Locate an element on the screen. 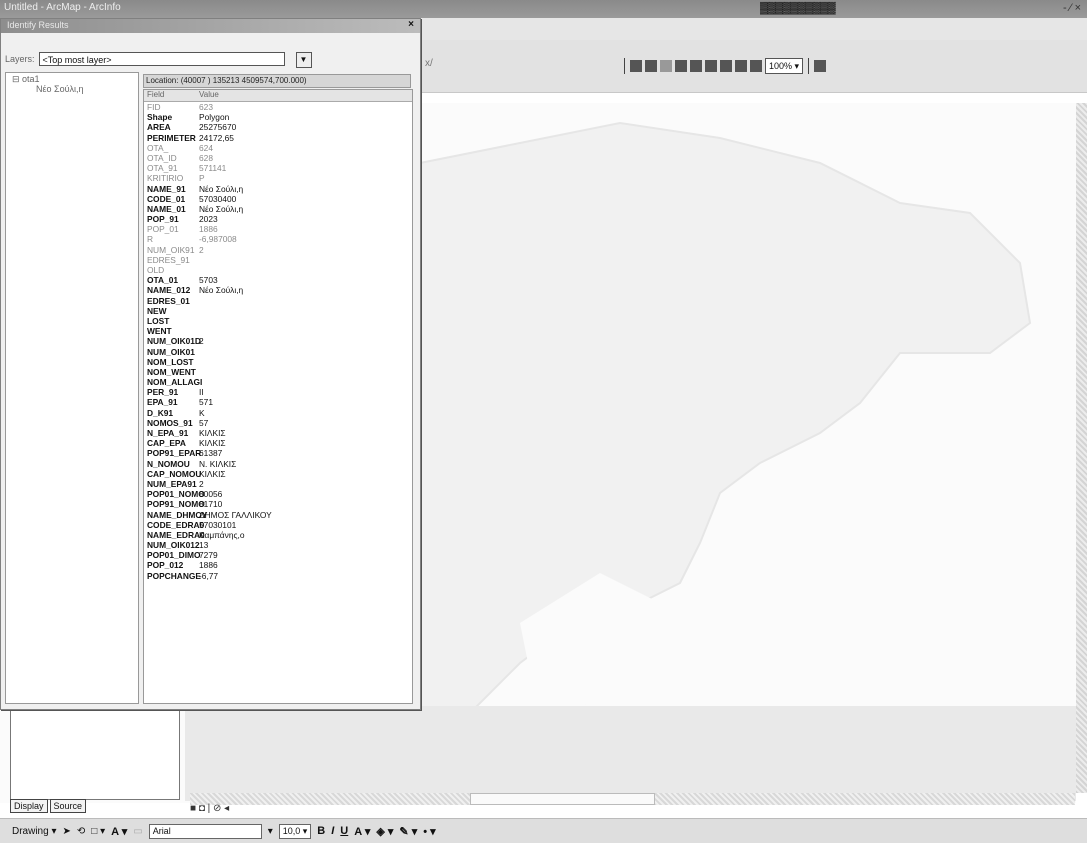 The height and width of the screenshot is (843, 1087). table-row: POP_01 1886 is located at coordinates (278, 229).